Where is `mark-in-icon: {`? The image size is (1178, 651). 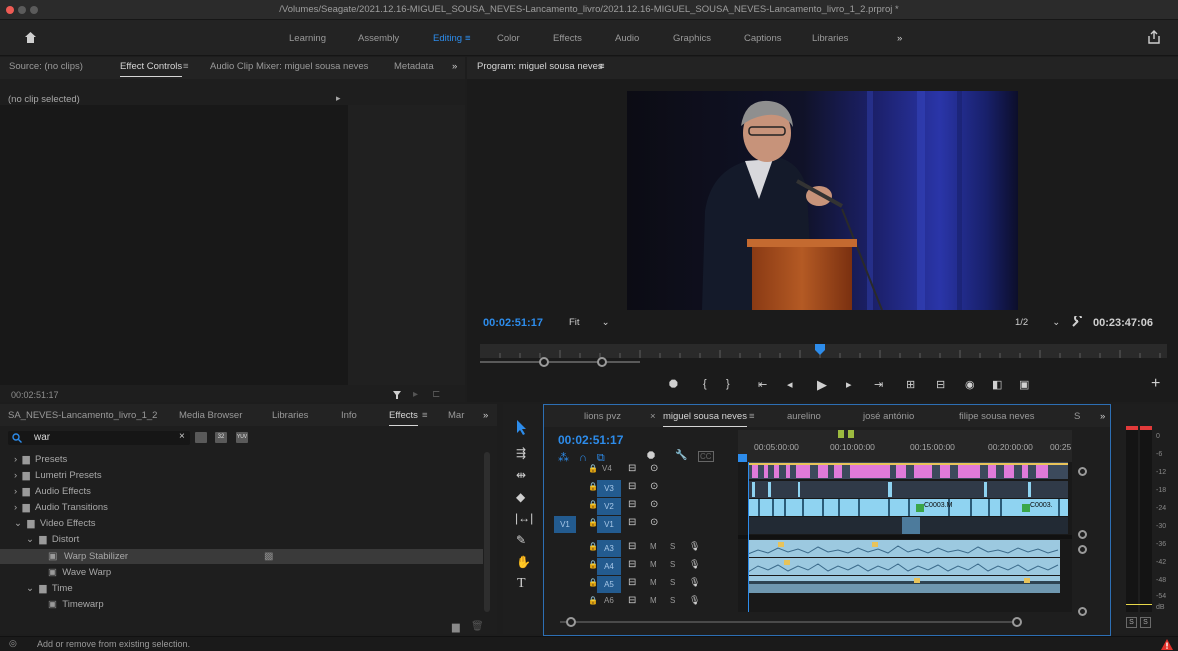 mark-in-icon: { is located at coordinates (705, 384).